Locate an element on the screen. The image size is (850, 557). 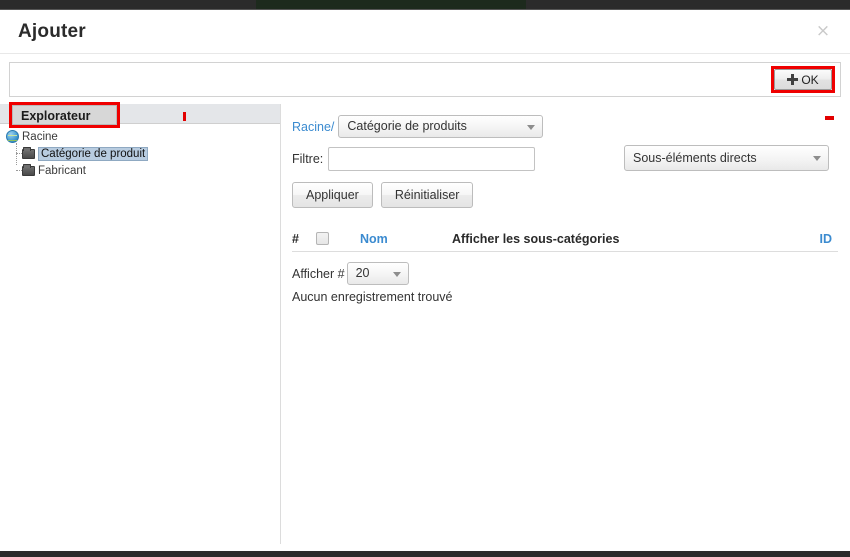
scope-select: Sous-éléments directs is located at coordinates (726, 158).